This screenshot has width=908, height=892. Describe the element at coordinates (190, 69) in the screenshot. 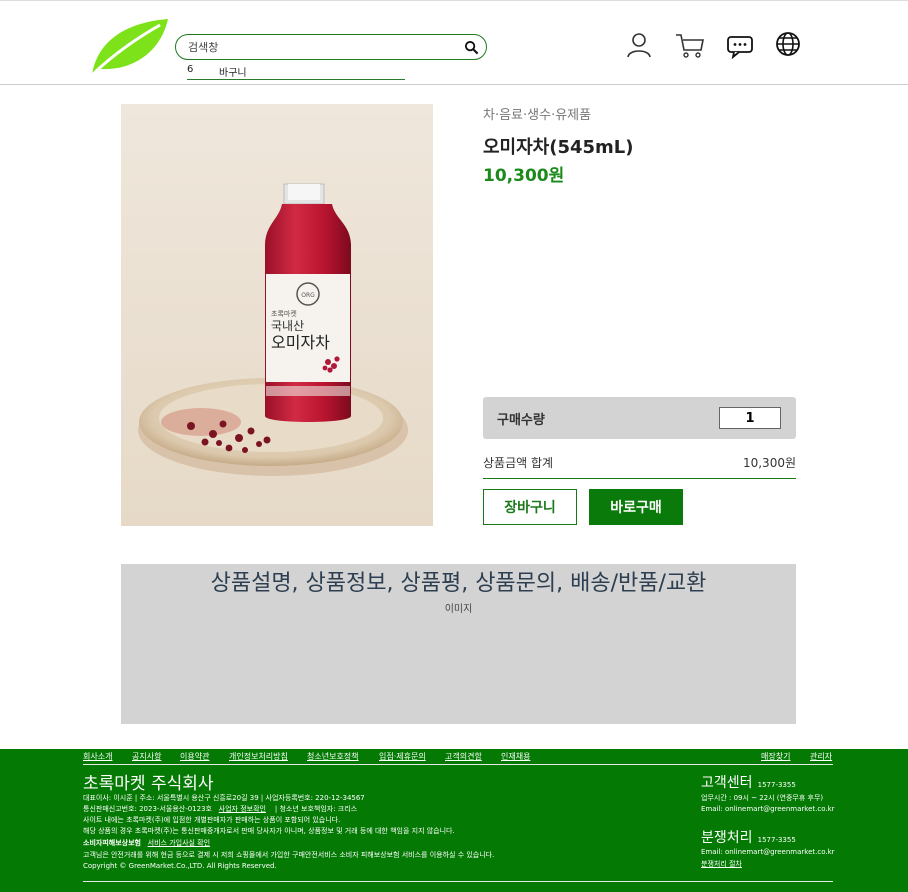

I see `recent-search-number: 6` at that location.